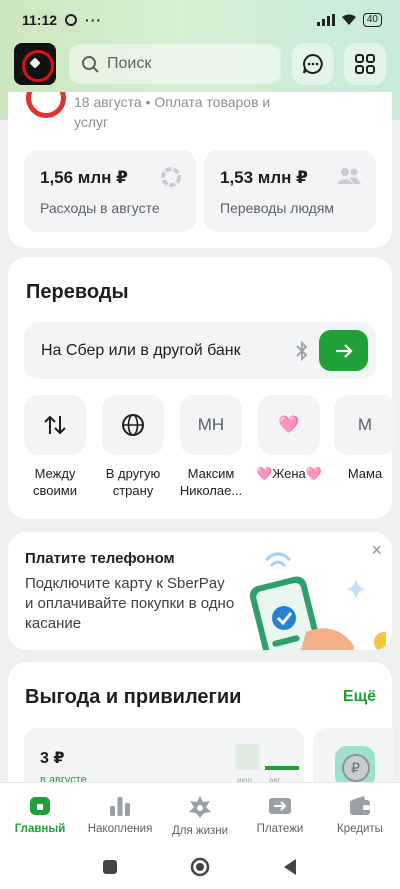  I want to click on swap-arrows-box, so click(55, 425).